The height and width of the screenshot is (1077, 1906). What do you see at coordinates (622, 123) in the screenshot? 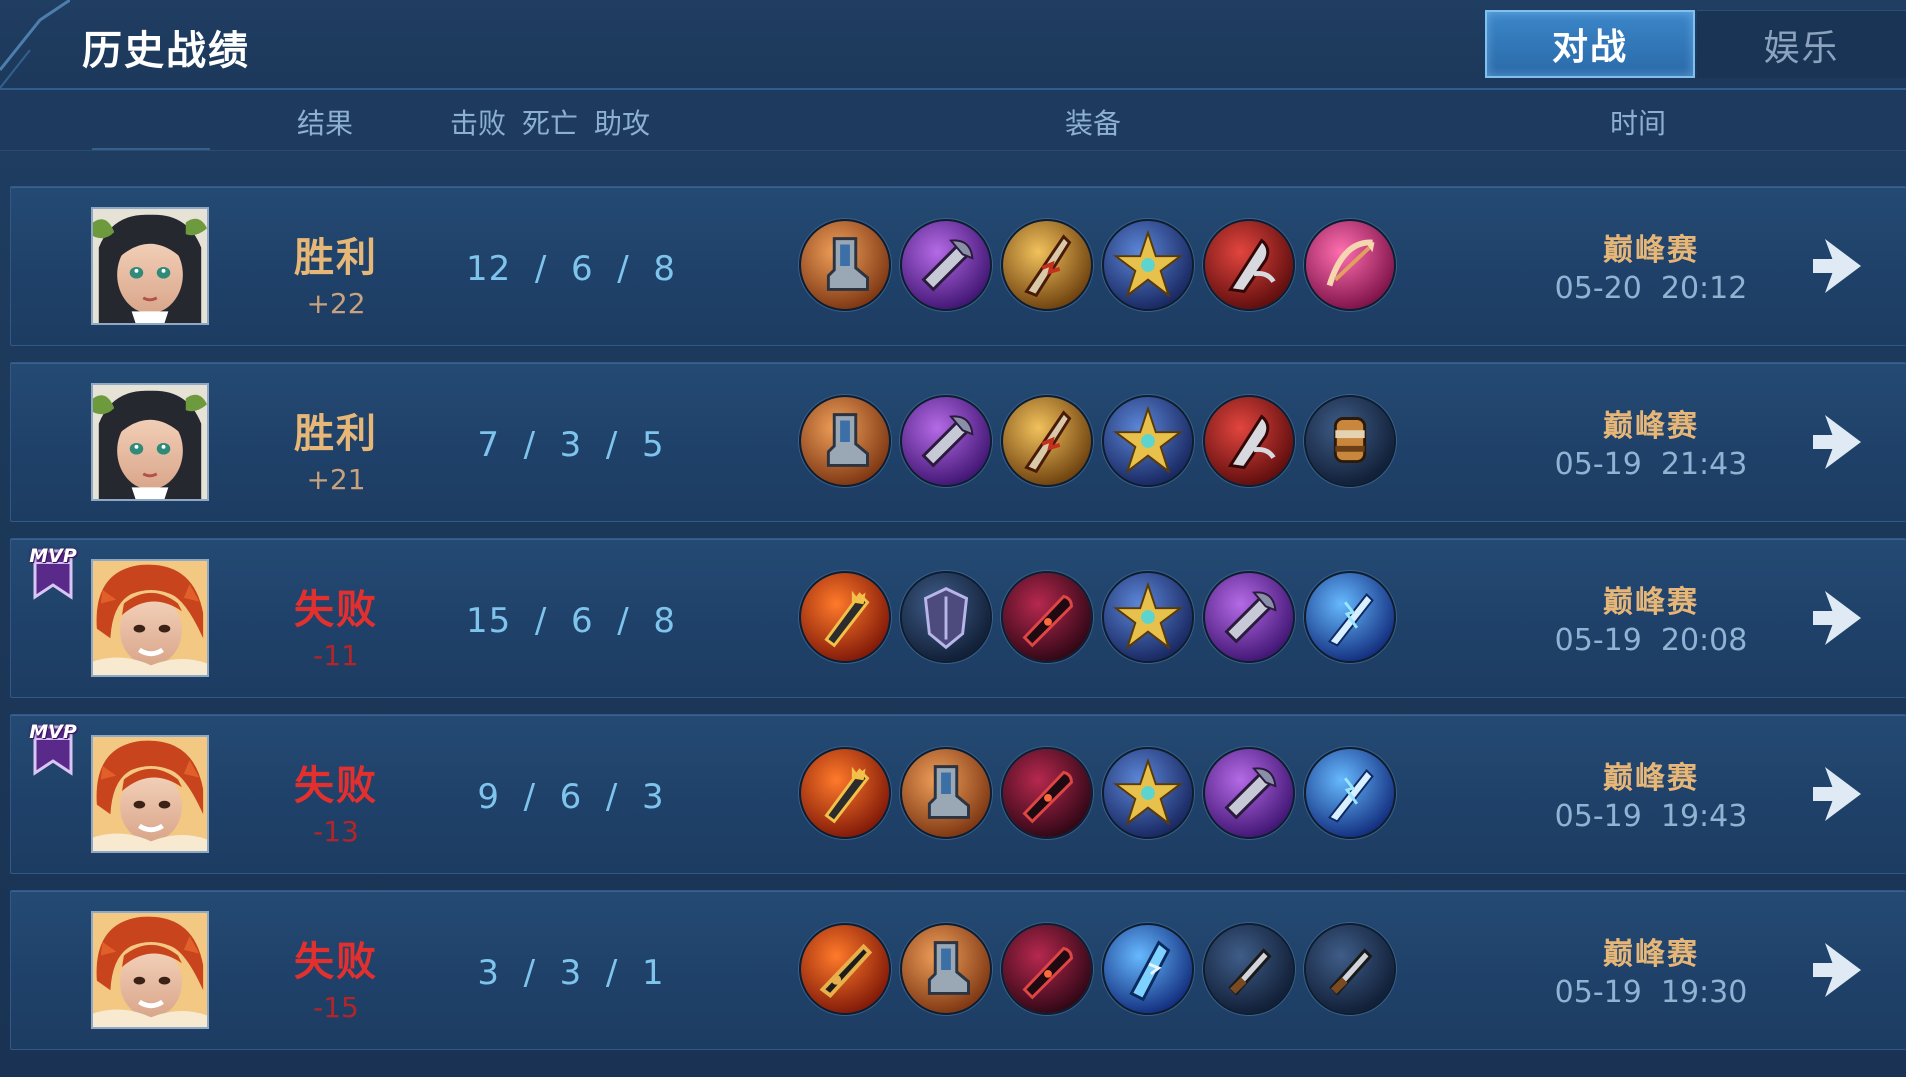
I see `column-assist: 助攻` at bounding box center [622, 123].